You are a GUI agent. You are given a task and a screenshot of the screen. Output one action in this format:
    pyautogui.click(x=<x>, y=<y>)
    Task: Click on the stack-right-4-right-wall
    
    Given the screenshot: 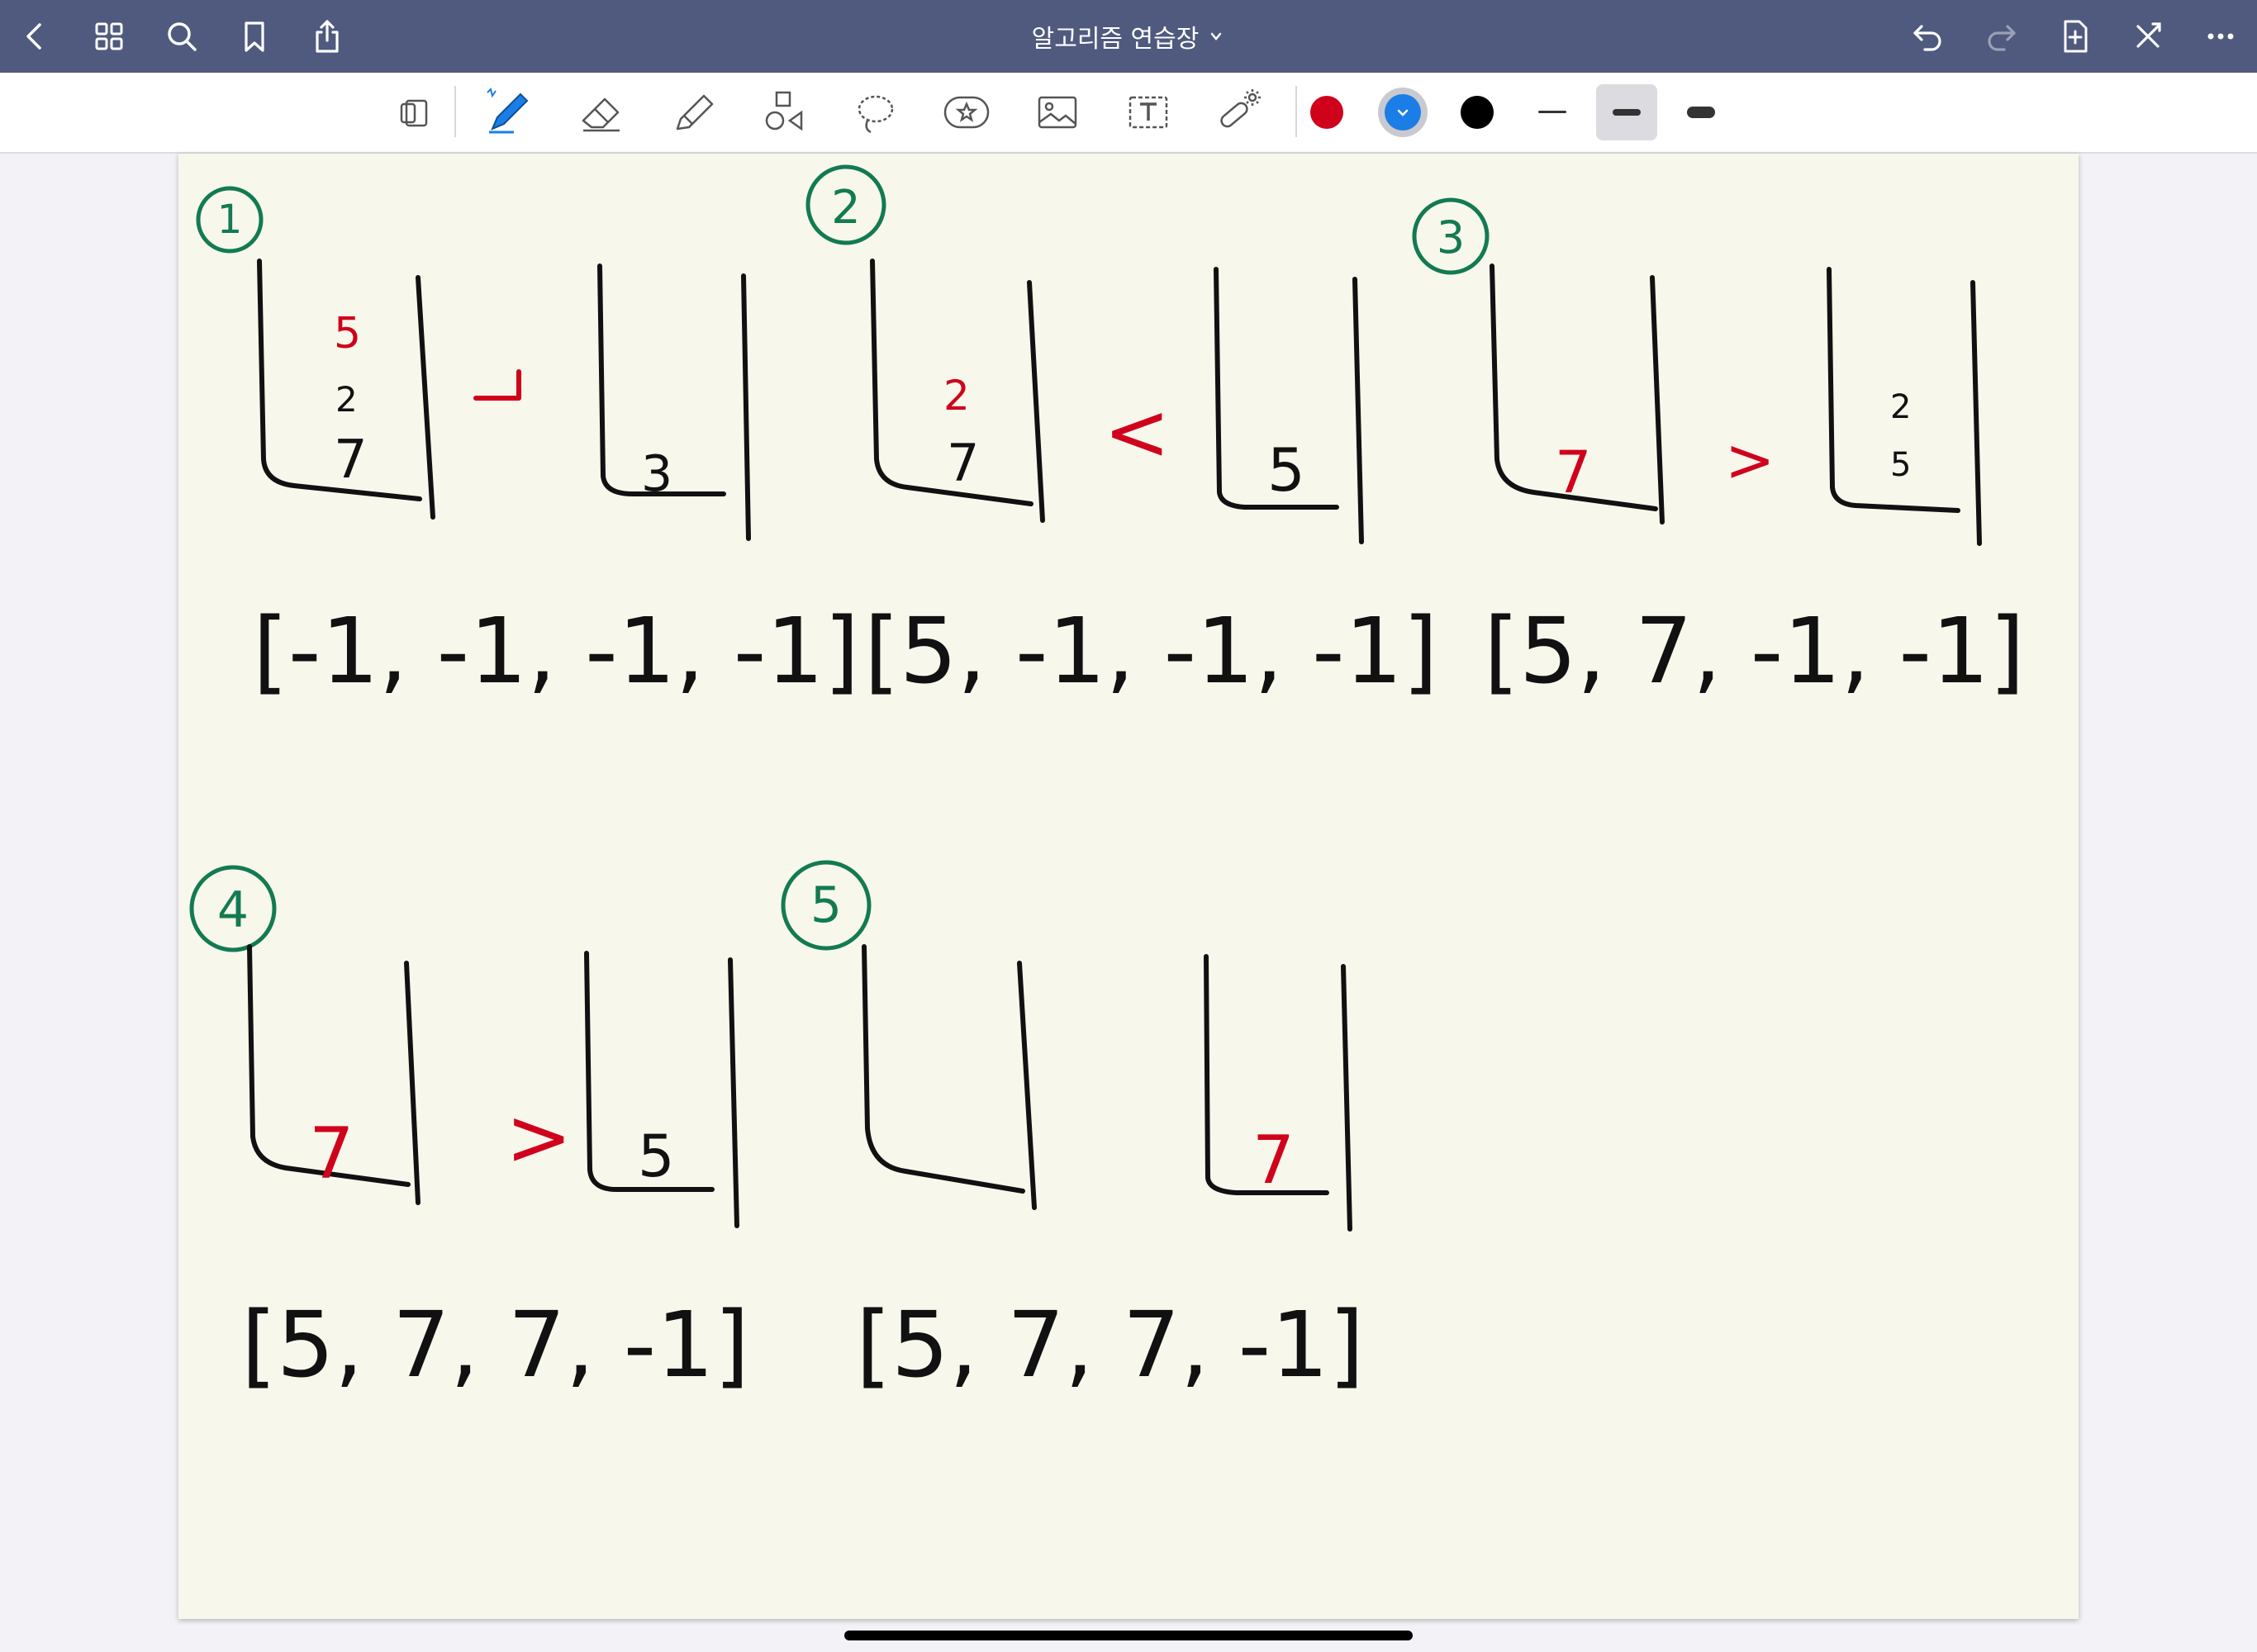 What is the action you would take?
    pyautogui.click(x=733, y=1092)
    